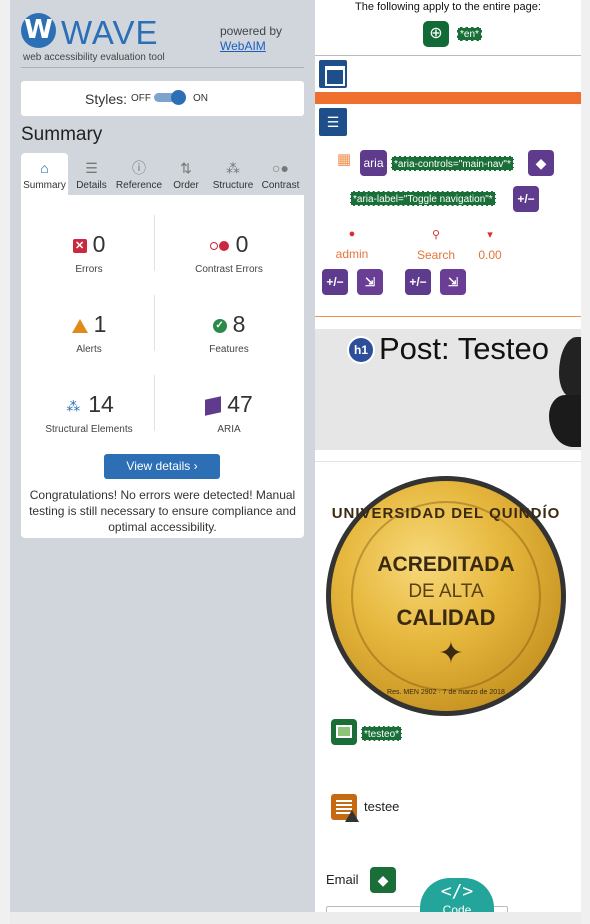  Describe the element at coordinates (280, 185) in the screenshot. I see `tab-contrast-label: Contrast` at that location.